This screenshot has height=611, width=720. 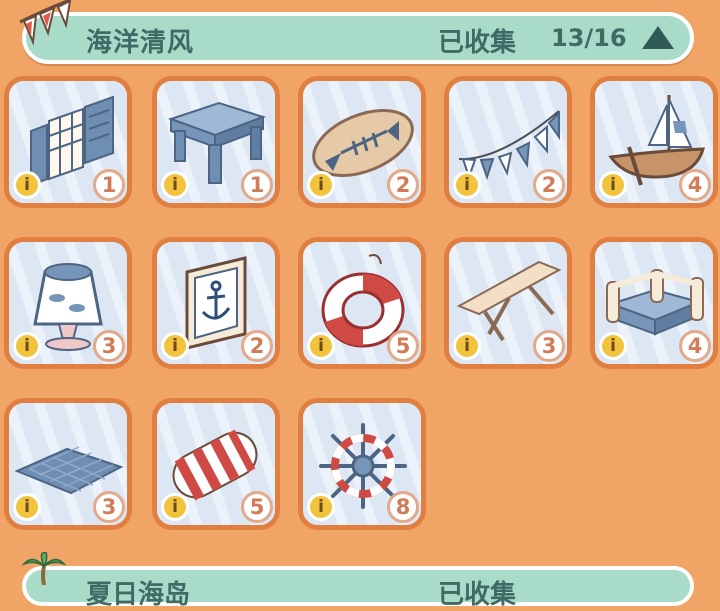 I want to click on item-card: i 8, so click(x=362, y=464).